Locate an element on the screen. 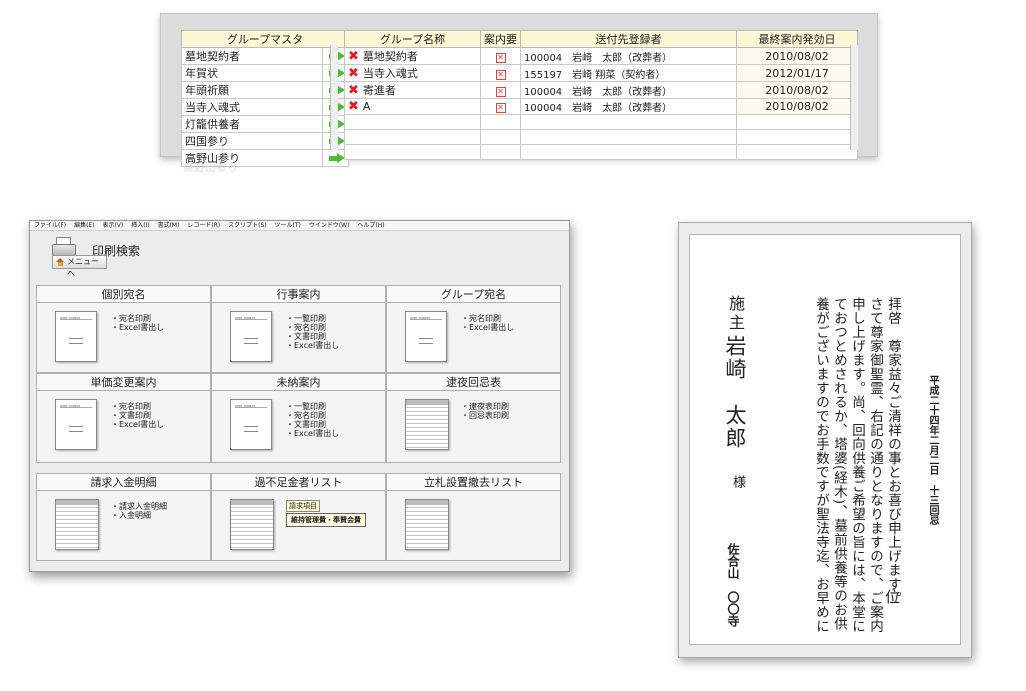  menu-record: レコード(R) is located at coordinates (203, 225).